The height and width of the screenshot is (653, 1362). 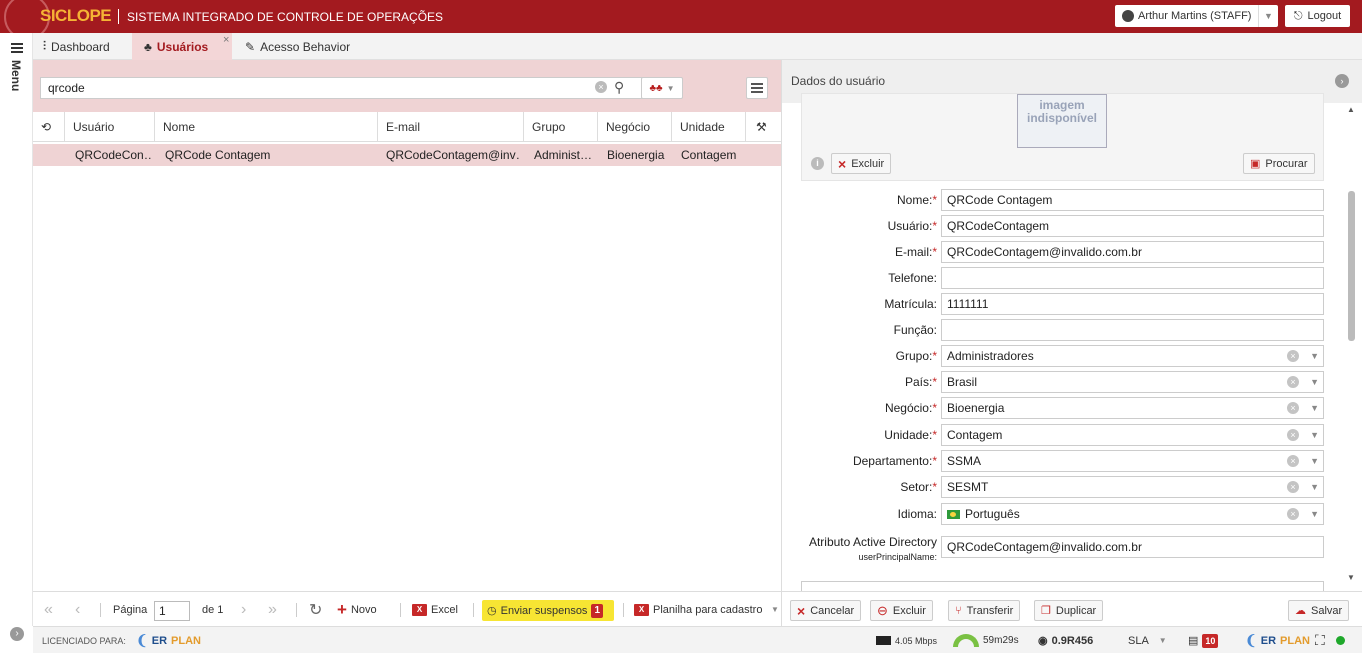 What do you see at coordinates (1132, 278) in the screenshot?
I see `telefone-input` at bounding box center [1132, 278].